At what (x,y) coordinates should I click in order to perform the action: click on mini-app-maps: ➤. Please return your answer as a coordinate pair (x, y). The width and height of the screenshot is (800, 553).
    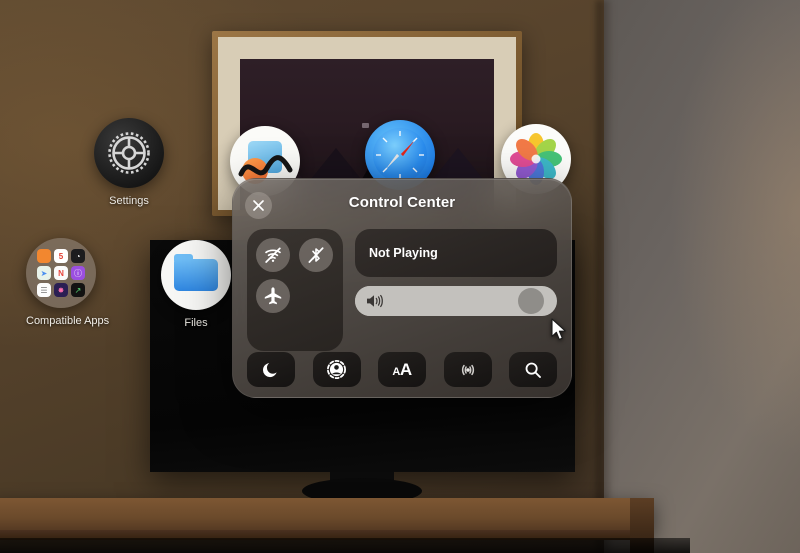
    Looking at the image, I should click on (44, 273).